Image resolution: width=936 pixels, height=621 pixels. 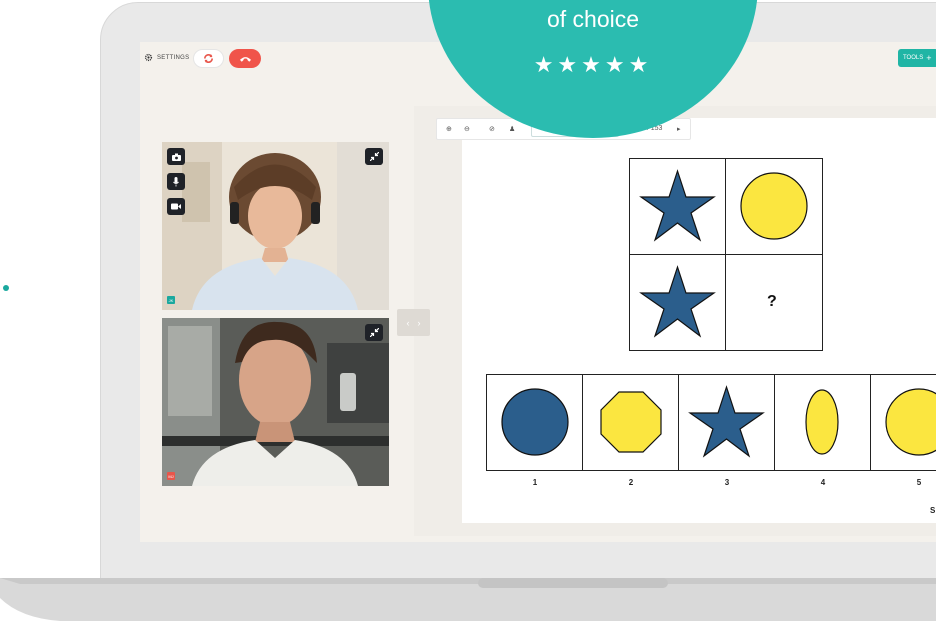 I want to click on next-arrow-icon: ›, so click(x=419, y=323).